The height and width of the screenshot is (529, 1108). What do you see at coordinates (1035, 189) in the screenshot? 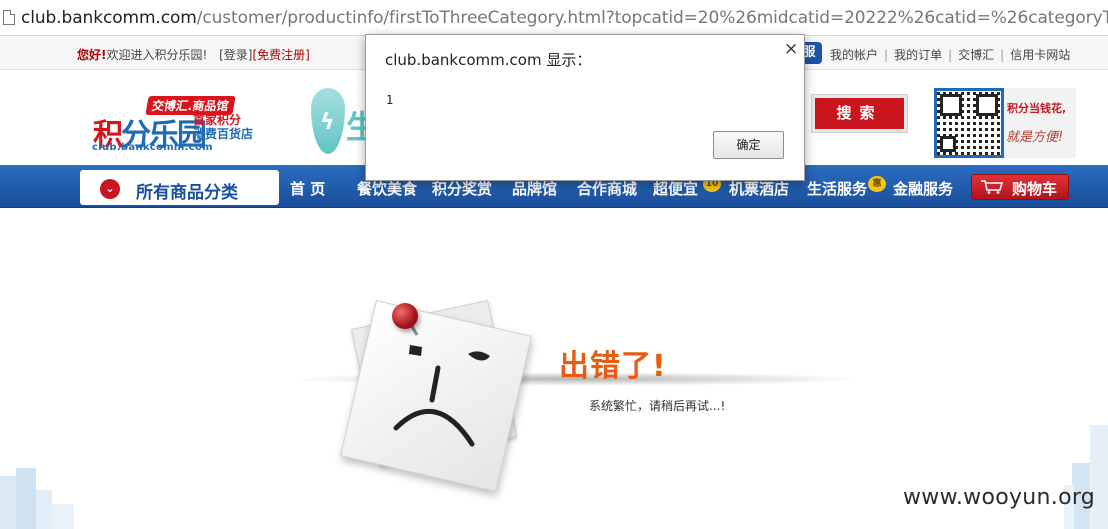
I see `cart-label: 购物车` at bounding box center [1035, 189].